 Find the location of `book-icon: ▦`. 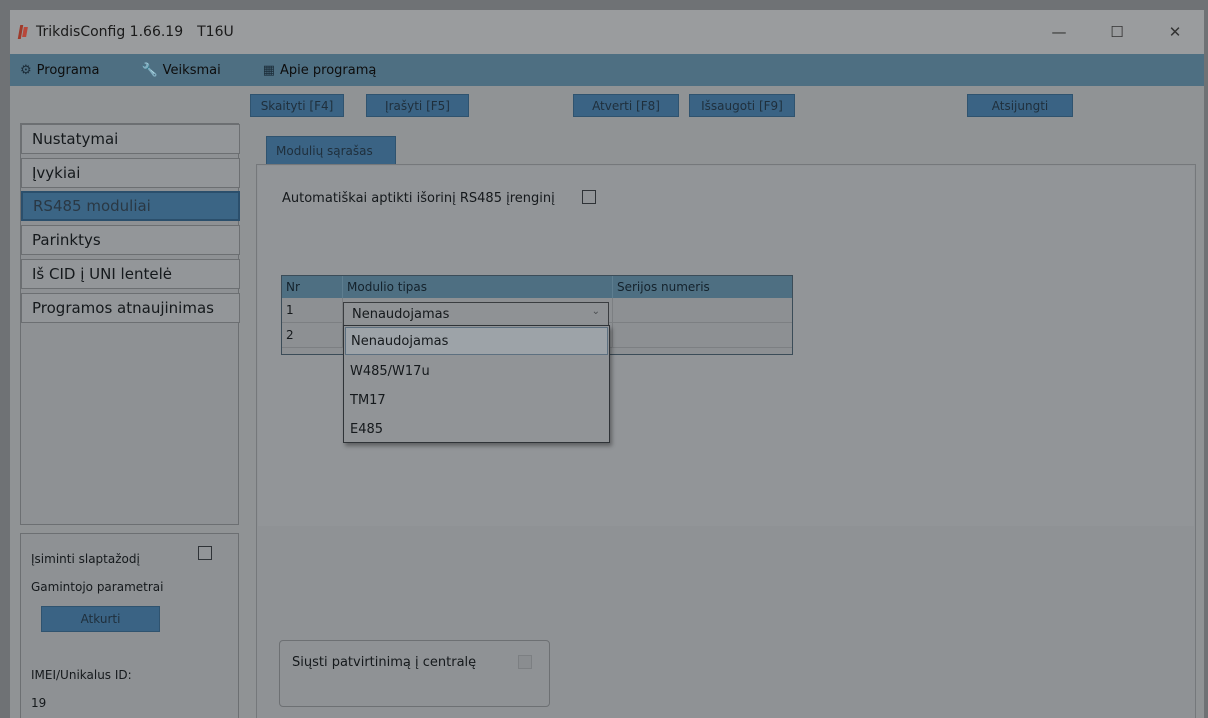

book-icon: ▦ is located at coordinates (269, 70).